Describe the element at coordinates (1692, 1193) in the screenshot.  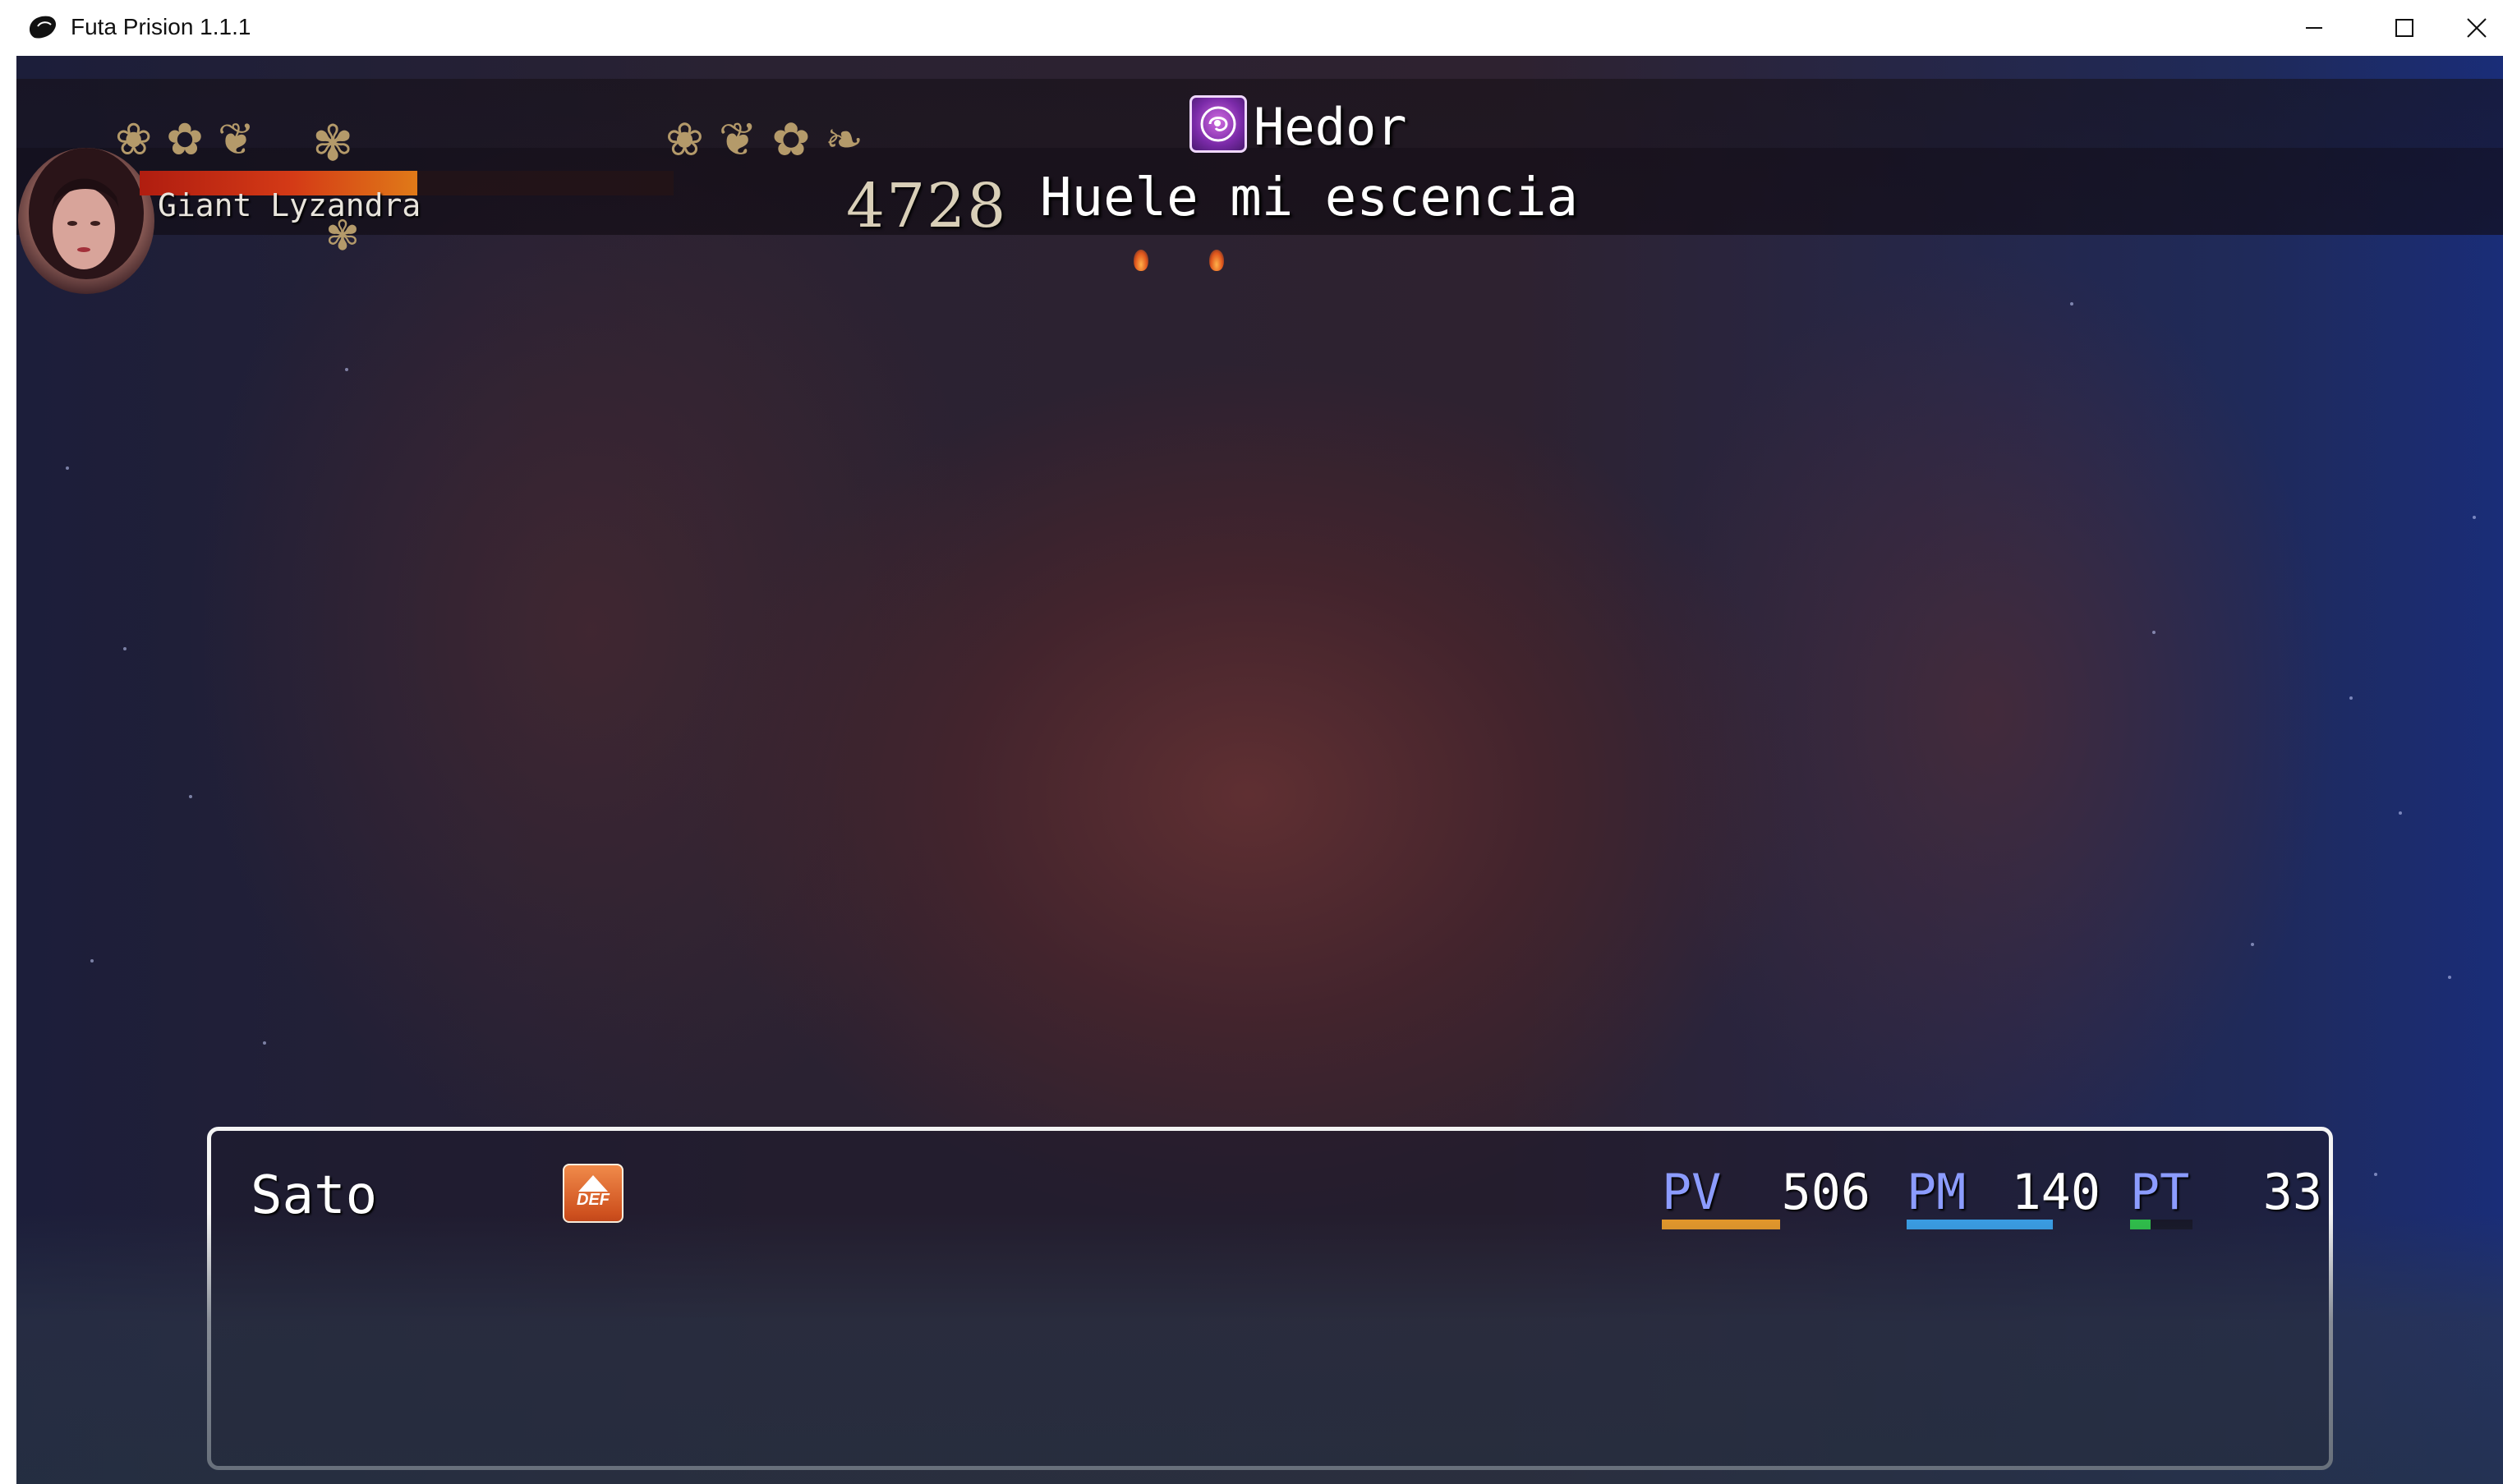
I see `pv-label: PV` at that location.